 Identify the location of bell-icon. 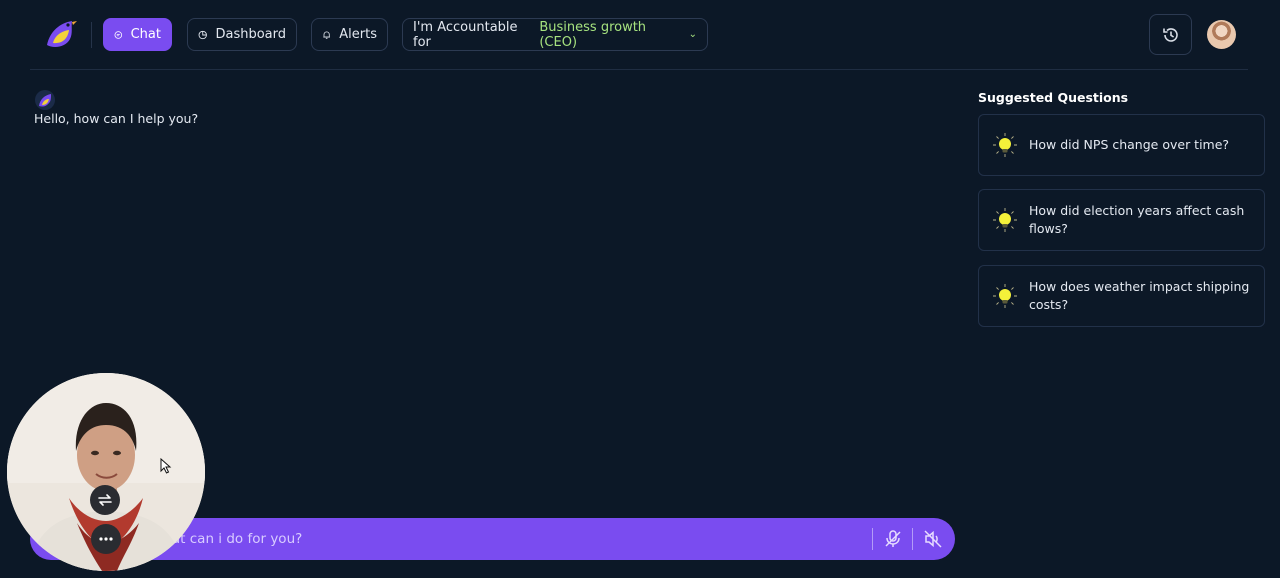
(326, 34).